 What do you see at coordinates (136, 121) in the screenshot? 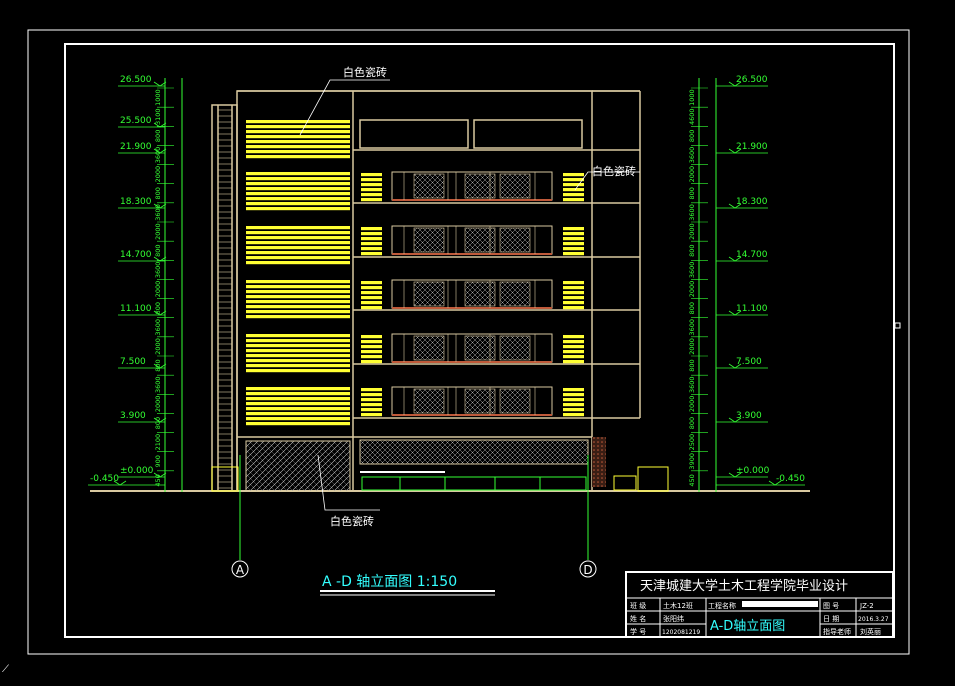
I see `level-mark-left: 25.500` at bounding box center [136, 121].